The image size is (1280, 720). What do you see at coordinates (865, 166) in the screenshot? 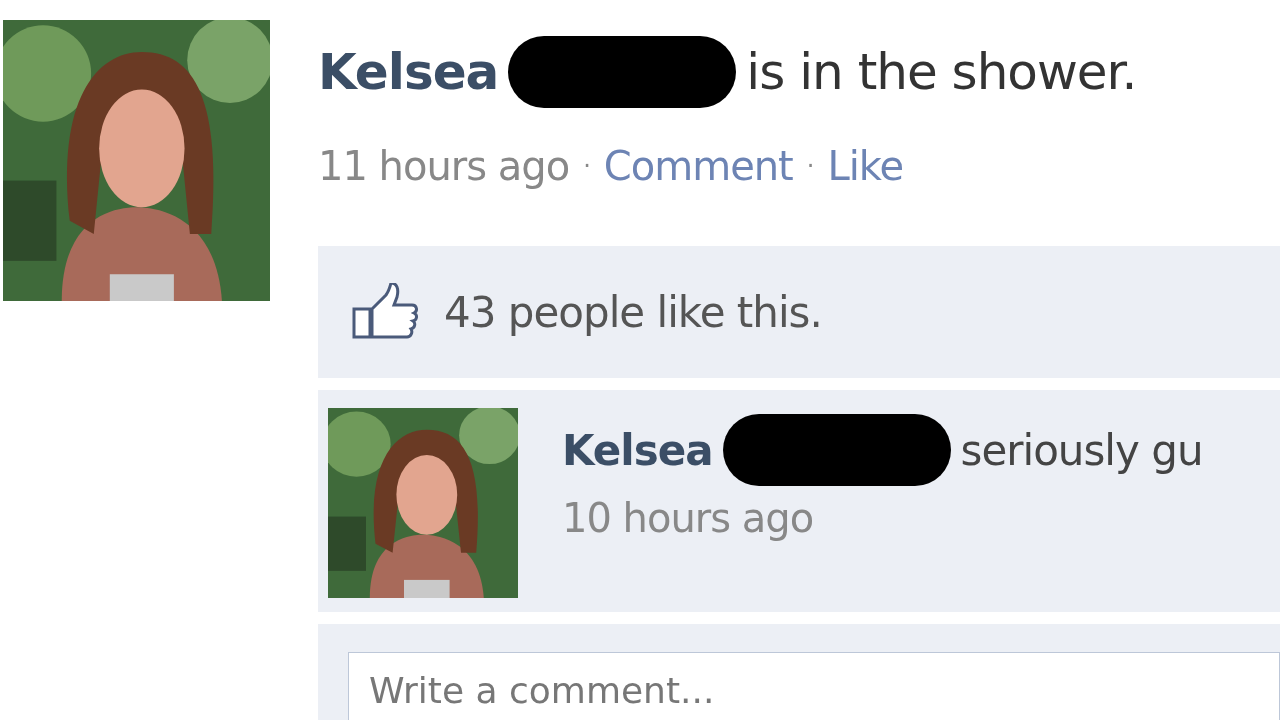
I see `action-link: Like` at bounding box center [865, 166].